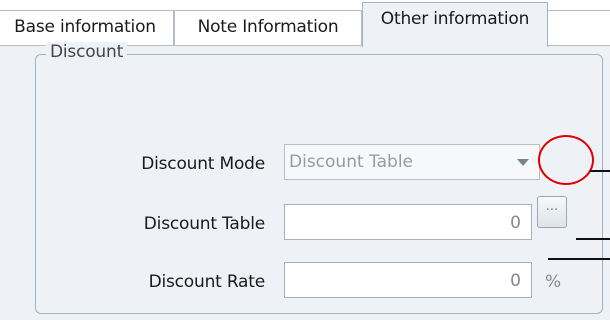 Image resolution: width=610 pixels, height=320 pixels. Describe the element at coordinates (408, 222) in the screenshot. I see `discount-table-field: 0` at that location.